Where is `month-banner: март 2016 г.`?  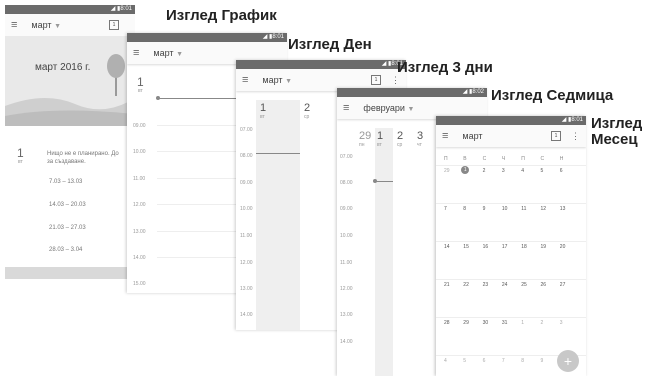
month-banner: март 2016 г. is located at coordinates (70, 81).